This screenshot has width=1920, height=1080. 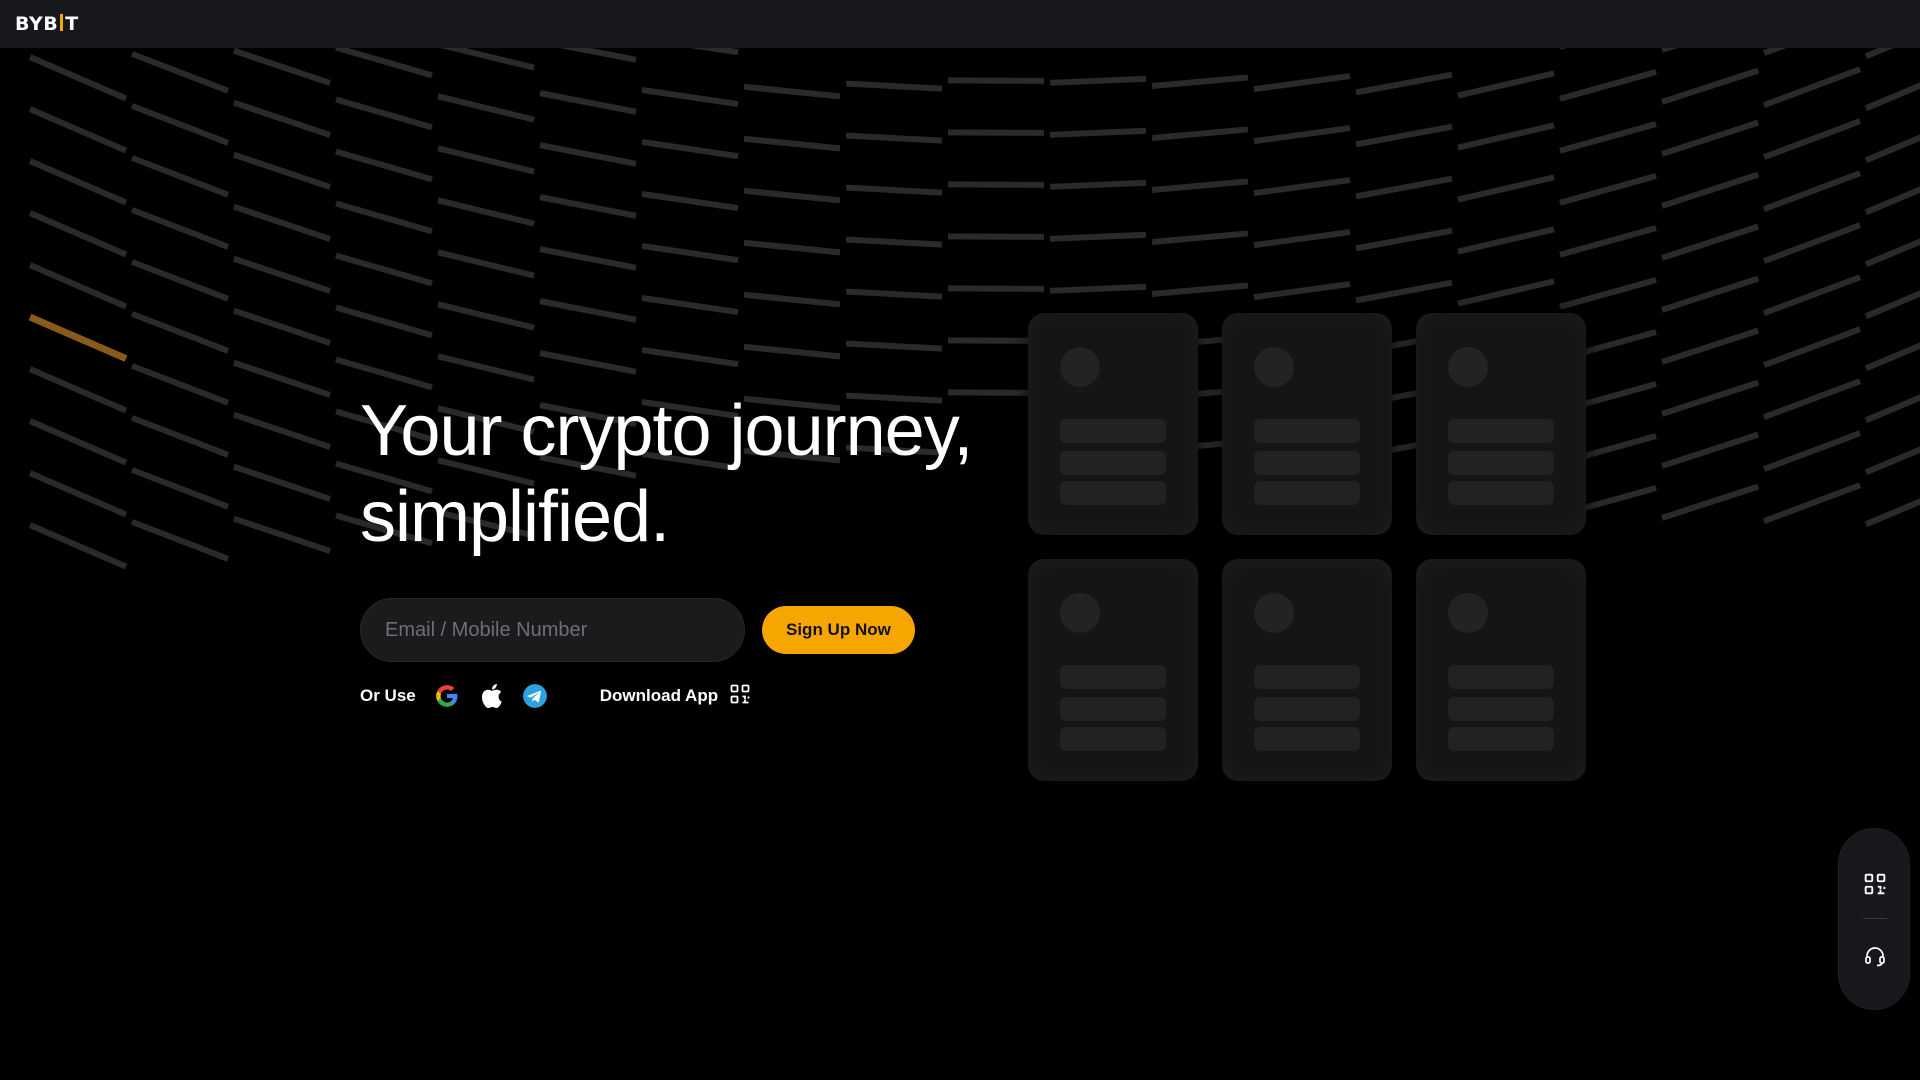 What do you see at coordinates (72, 24) in the screenshot?
I see `logo-text-right: T` at bounding box center [72, 24].